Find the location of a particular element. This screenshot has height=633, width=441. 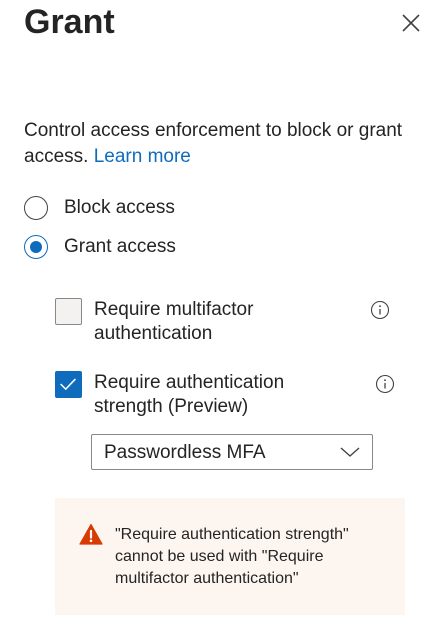

checkmark-icon is located at coordinates (68, 384).